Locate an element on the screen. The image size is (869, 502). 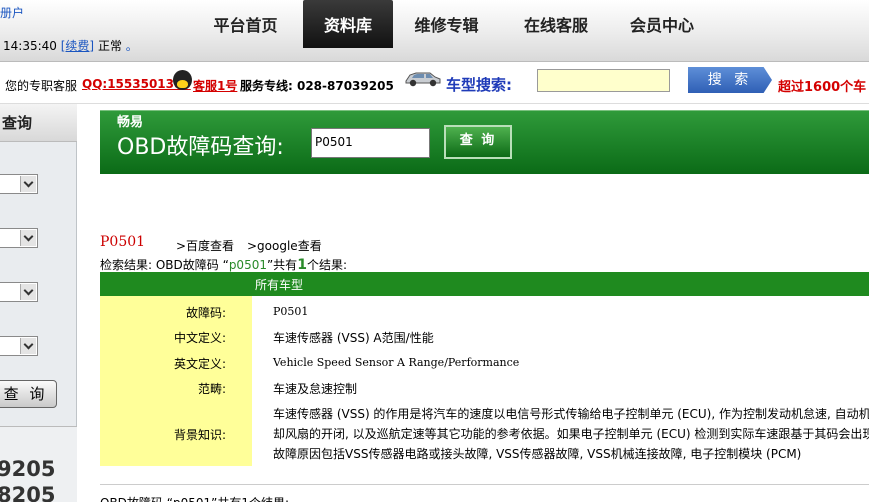
account-status-line: 14:35:40 [续费] 正常 。 is located at coordinates (70, 45).